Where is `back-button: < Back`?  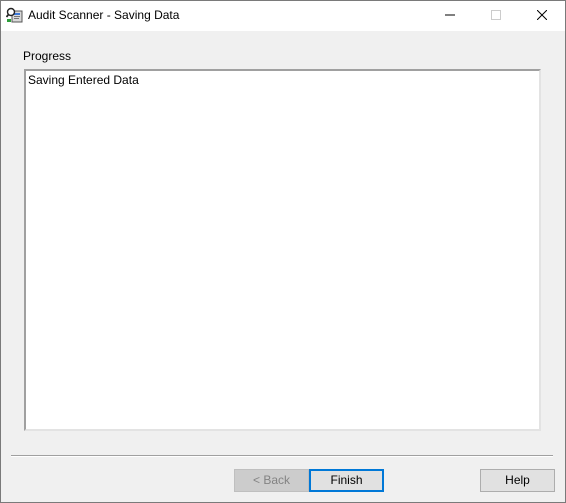
back-button: < Back is located at coordinates (271, 480).